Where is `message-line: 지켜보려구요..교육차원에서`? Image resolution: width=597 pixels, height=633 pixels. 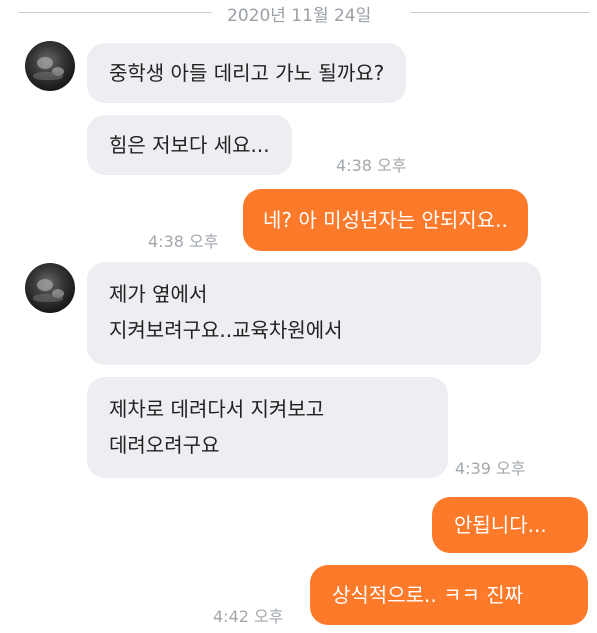 message-line: 지켜보려구요..교육차원에서 is located at coordinates (226, 330).